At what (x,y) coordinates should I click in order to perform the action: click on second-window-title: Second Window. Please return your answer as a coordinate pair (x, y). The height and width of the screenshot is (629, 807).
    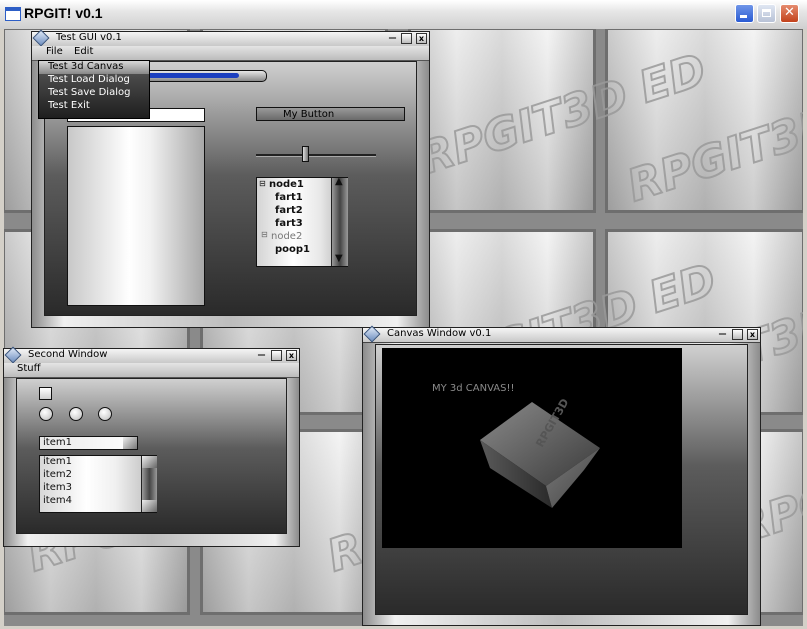
    Looking at the image, I should click on (68, 354).